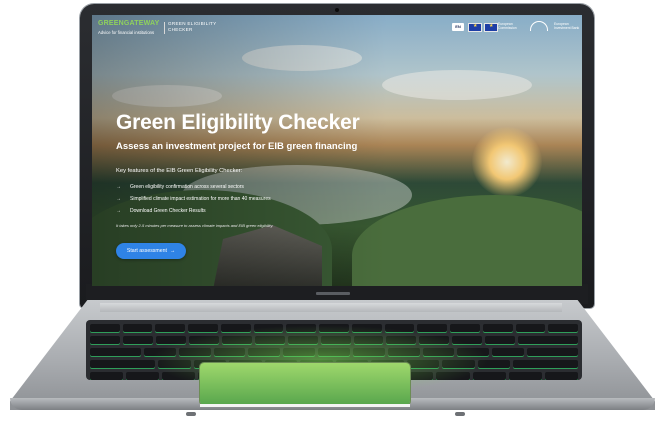  Describe the element at coordinates (168, 211) in the screenshot. I see `feature-text: Download Green Checker Results` at that location.